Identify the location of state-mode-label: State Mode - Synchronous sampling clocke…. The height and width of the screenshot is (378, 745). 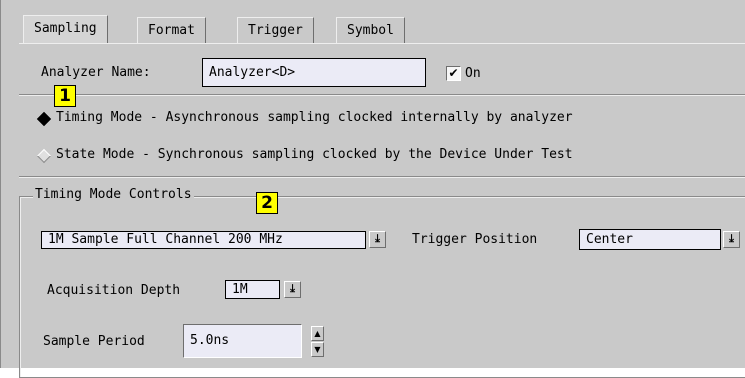
(314, 154).